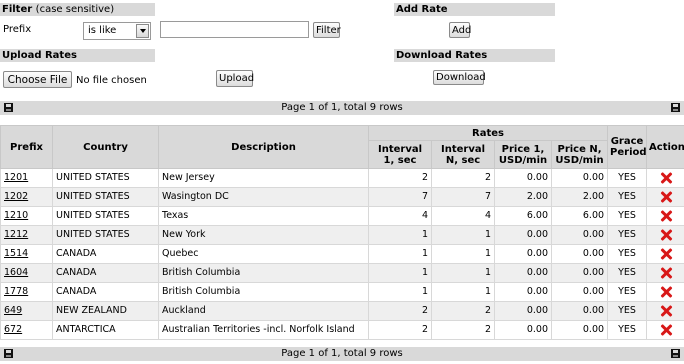 The height and width of the screenshot is (364, 684). What do you see at coordinates (26, 147) in the screenshot?
I see `col-prefix: Prefix` at bounding box center [26, 147].